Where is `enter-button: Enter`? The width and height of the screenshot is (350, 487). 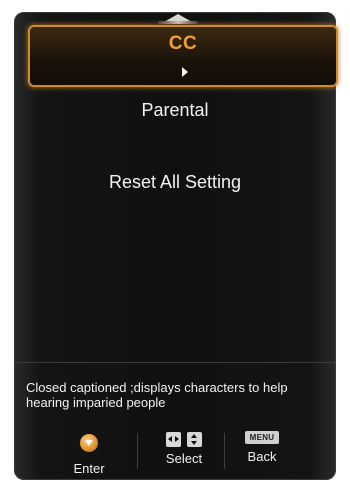 enter-button: Enter is located at coordinates (89, 450).